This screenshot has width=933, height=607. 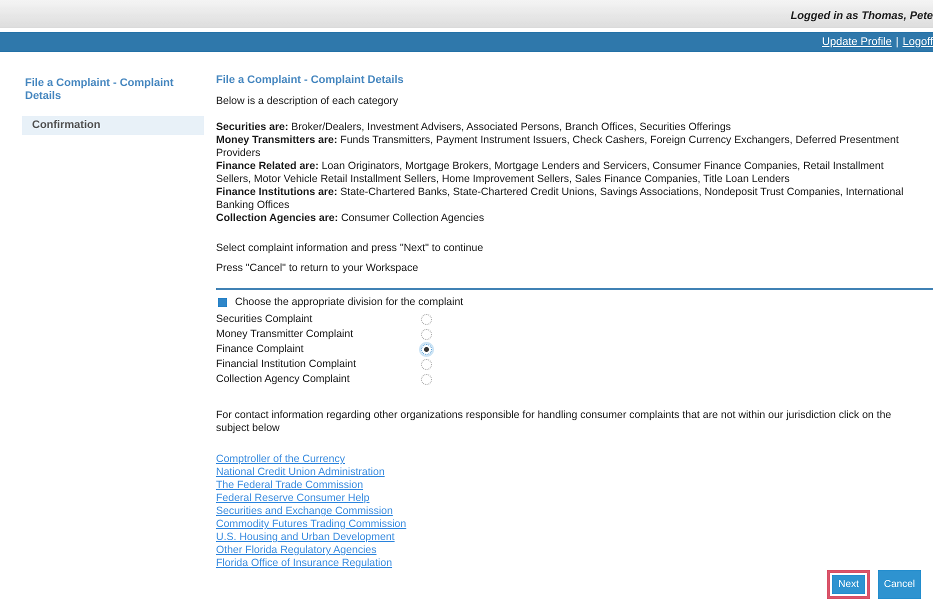 What do you see at coordinates (350, 248) in the screenshot?
I see `instruction-text: Select complaint information and press "Next" to continue` at bounding box center [350, 248].